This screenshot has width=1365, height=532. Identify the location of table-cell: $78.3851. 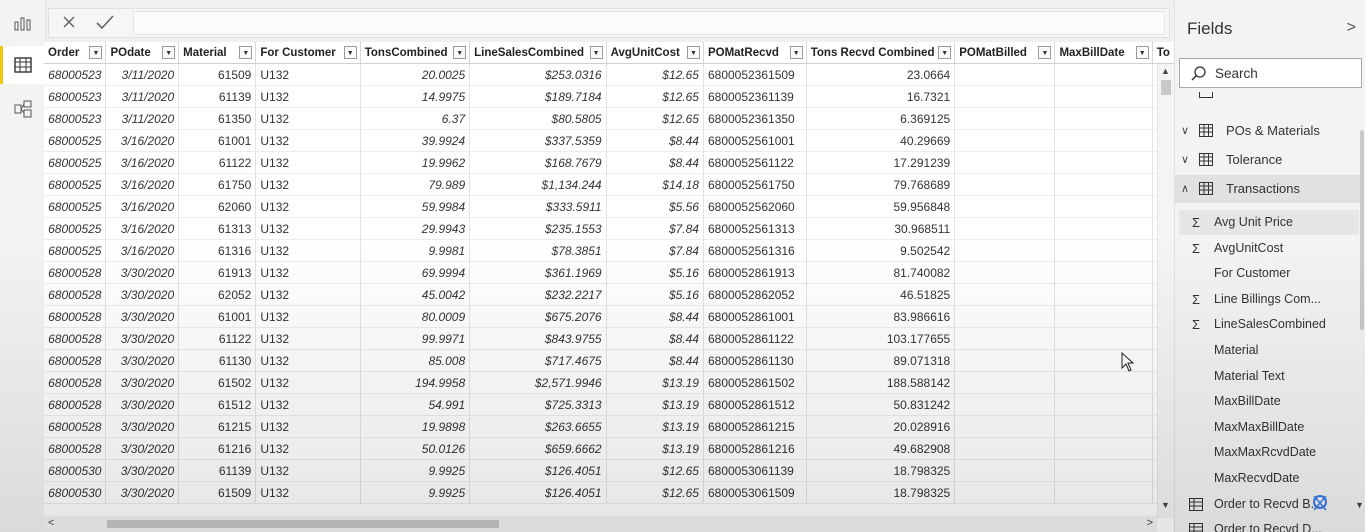
(538, 250).